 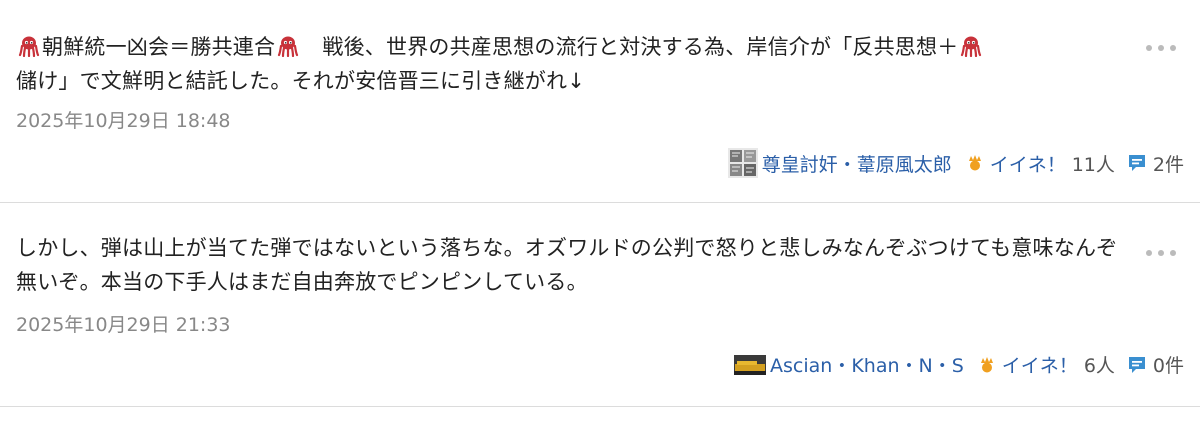 I want to click on like-count: 6人, so click(x=1099, y=366).